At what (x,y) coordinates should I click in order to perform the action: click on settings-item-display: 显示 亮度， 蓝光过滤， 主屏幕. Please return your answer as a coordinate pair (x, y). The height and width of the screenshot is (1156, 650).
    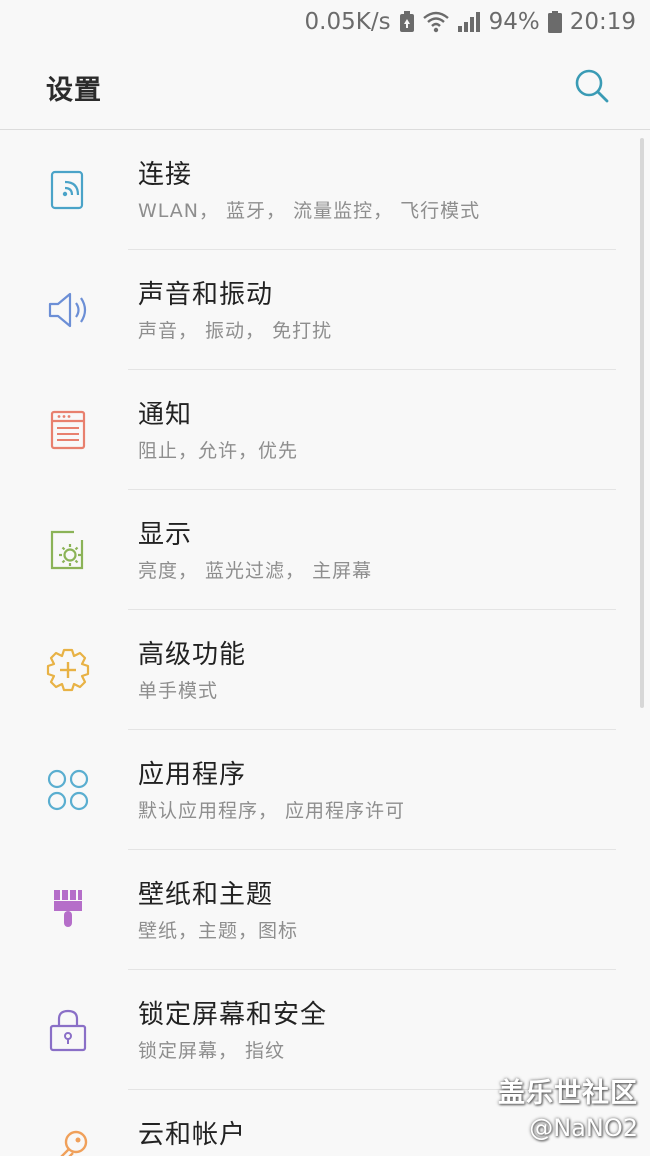
    Looking at the image, I should click on (325, 550).